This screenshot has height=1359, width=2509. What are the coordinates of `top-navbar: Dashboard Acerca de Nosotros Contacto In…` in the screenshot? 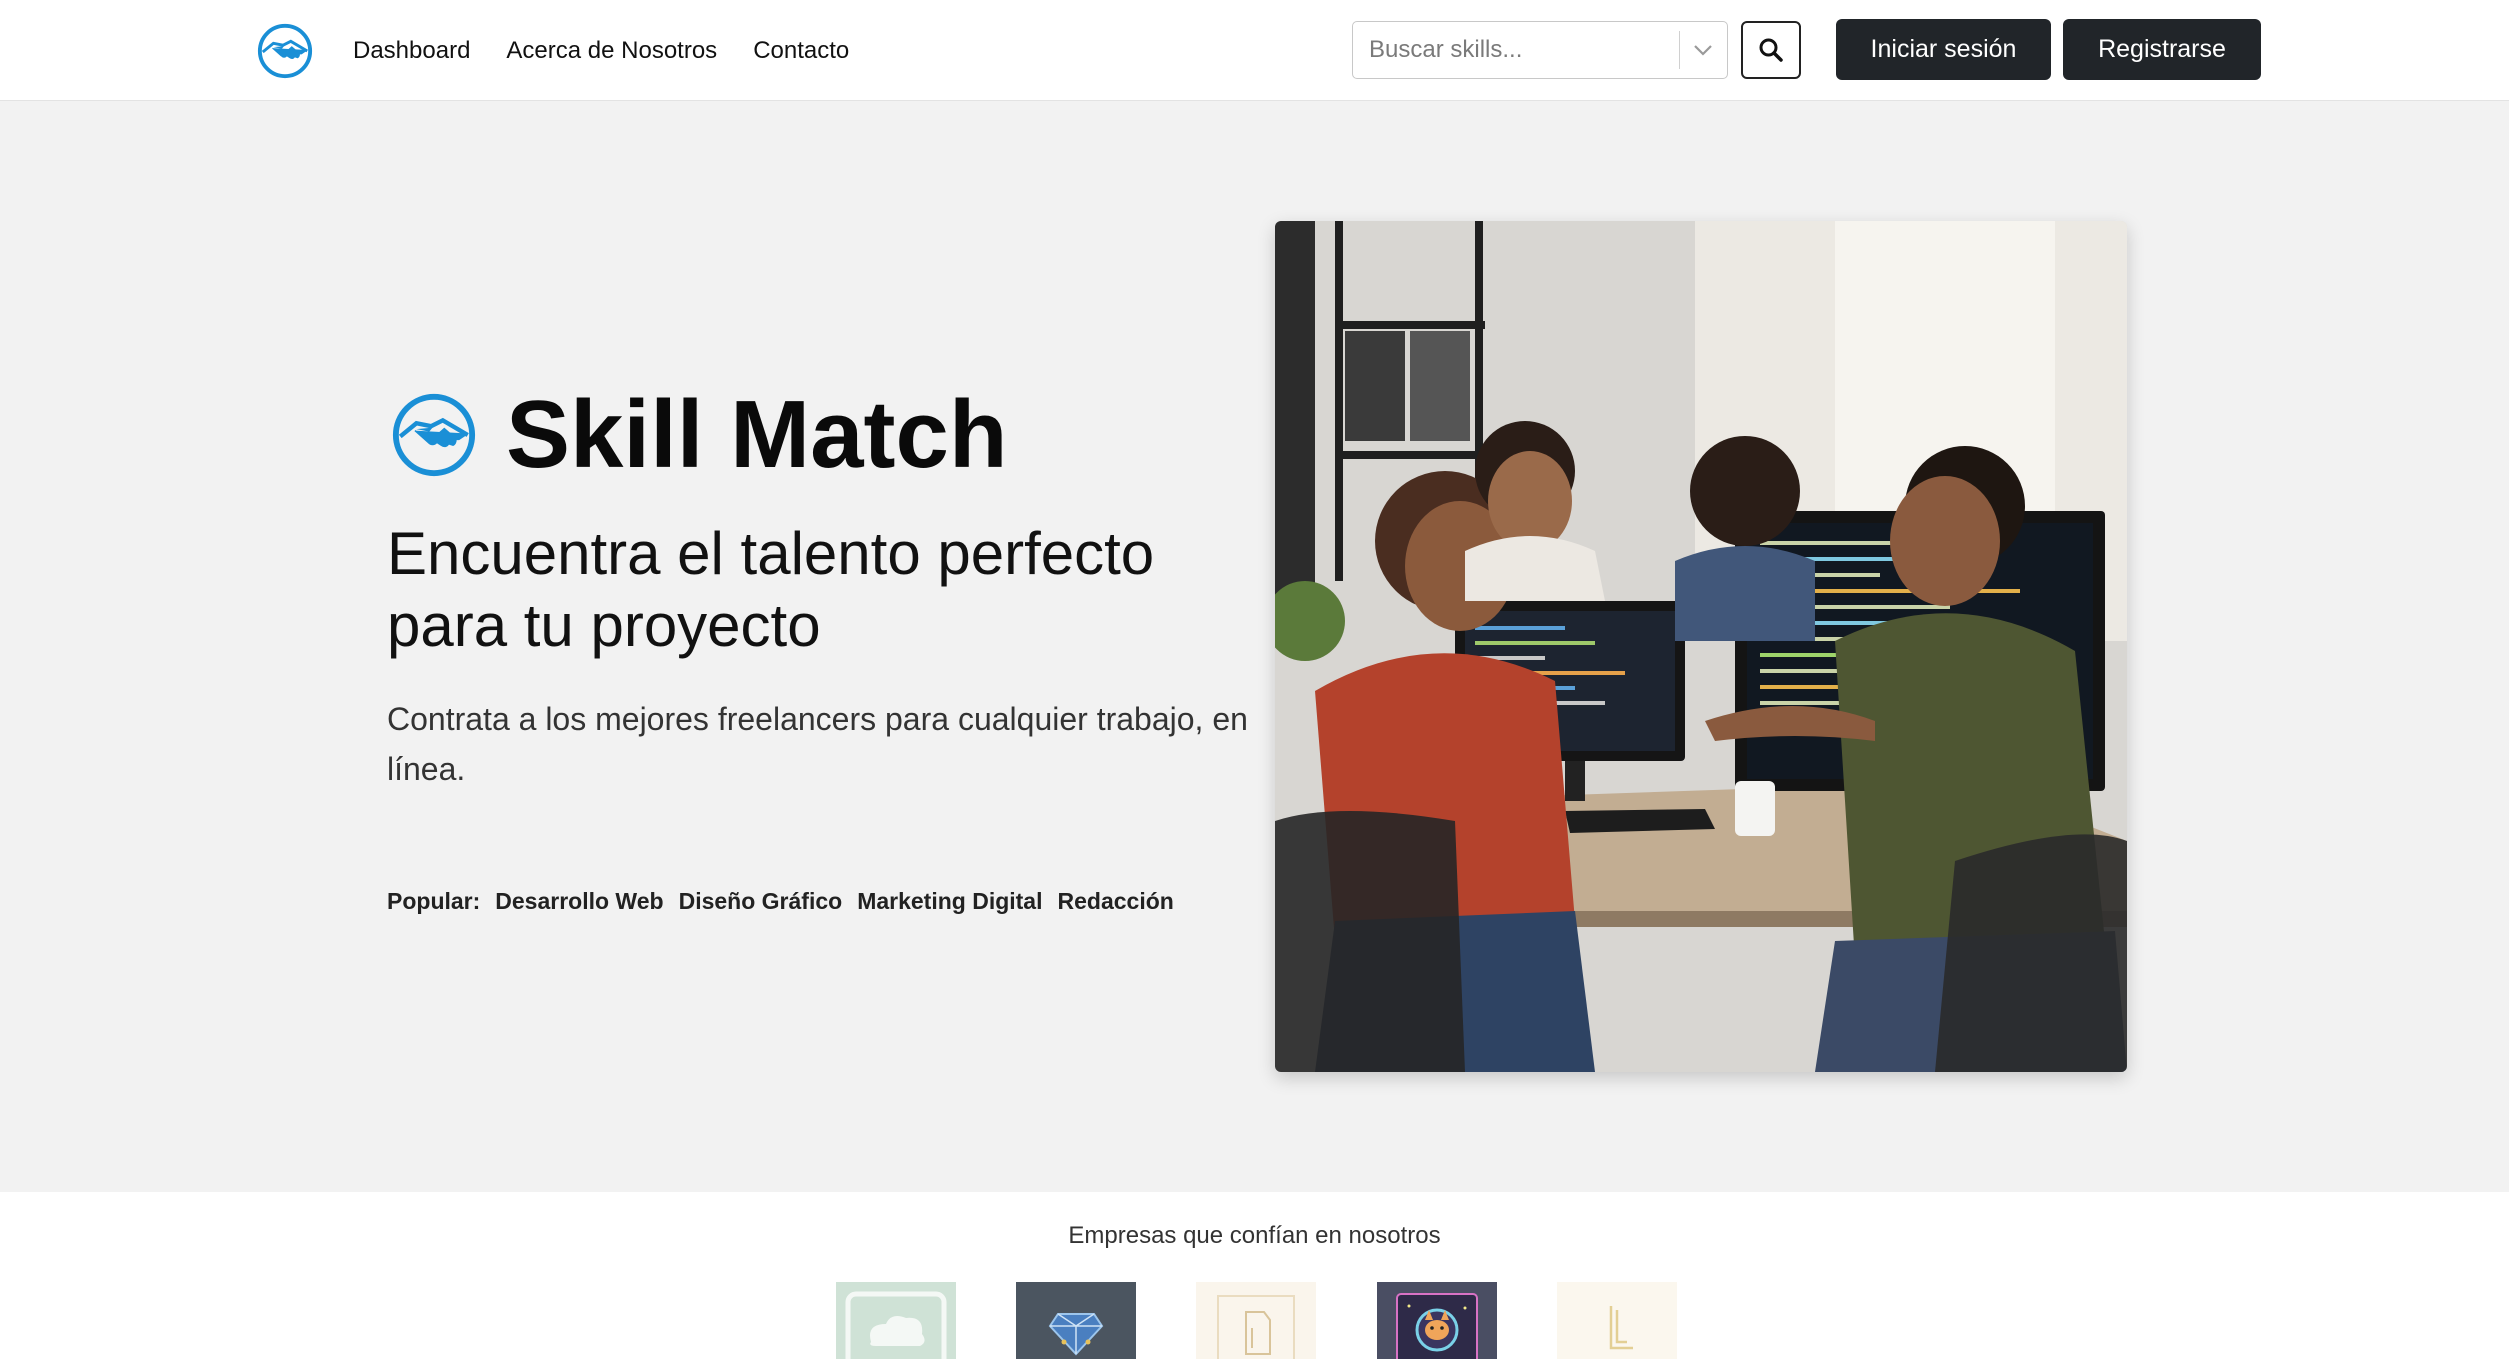 It's located at (1254, 50).